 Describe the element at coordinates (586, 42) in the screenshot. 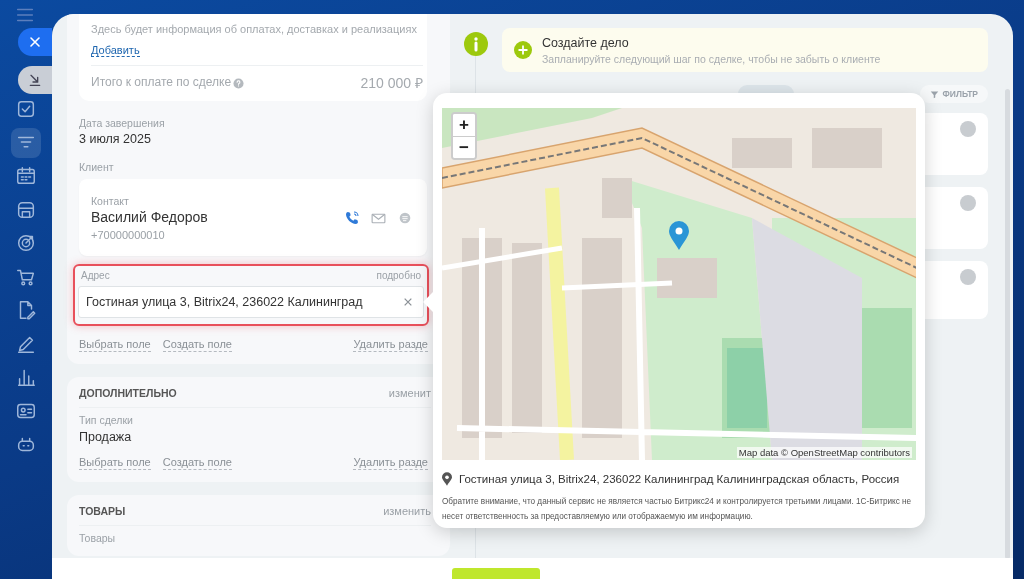

I see `task-title: Создайте дело` at that location.